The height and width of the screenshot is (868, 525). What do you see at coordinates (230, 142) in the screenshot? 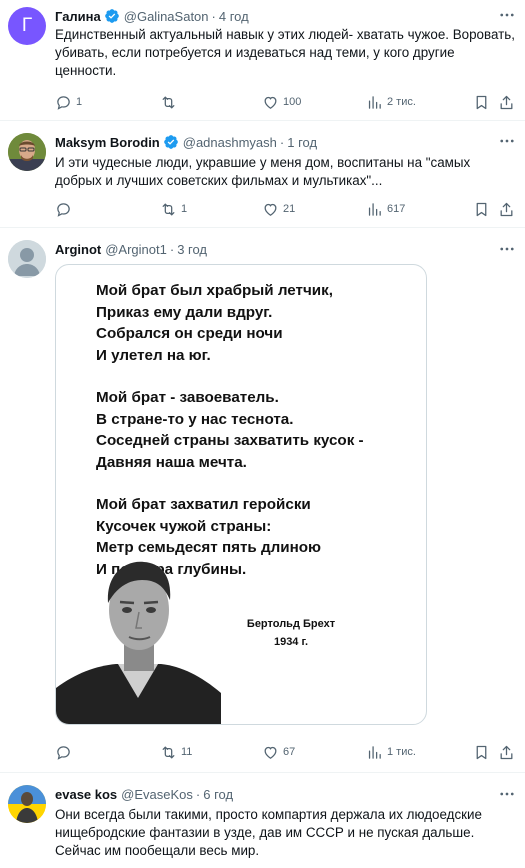
I see `author-handle: @adnashmyash` at bounding box center [230, 142].